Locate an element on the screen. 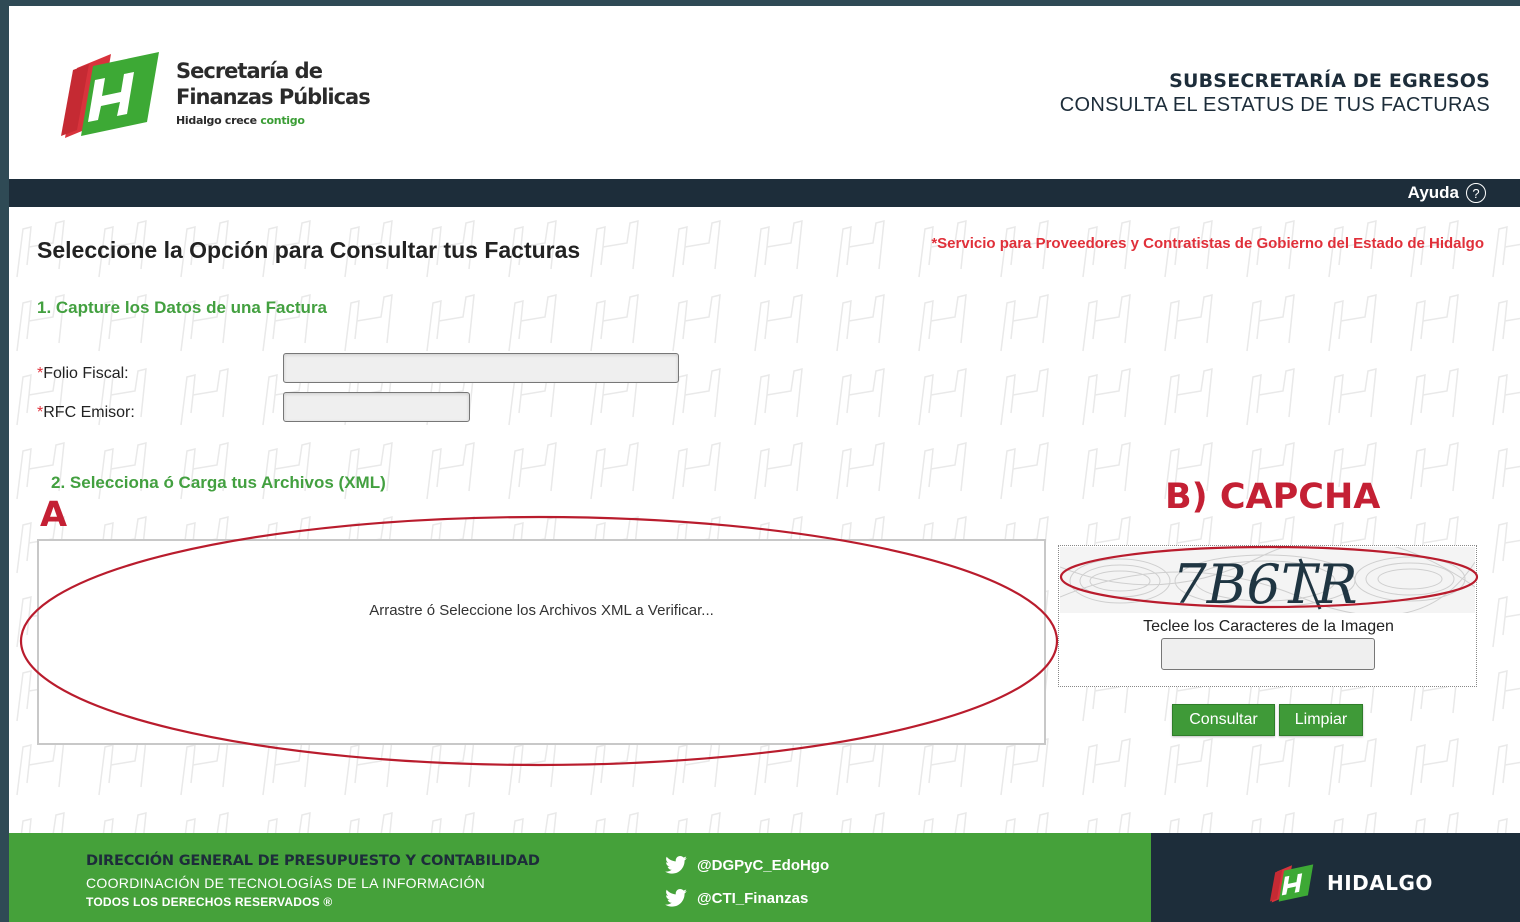 Image resolution: width=1520 pixels, height=922 pixels. twitter-link-dgpyc: @DGPyC_EdoHgo is located at coordinates (747, 865).